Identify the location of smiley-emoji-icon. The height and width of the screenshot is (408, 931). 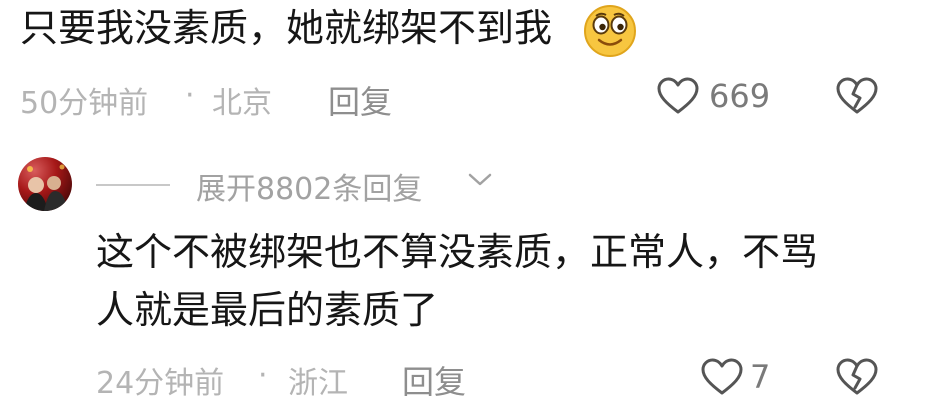
(610, 31).